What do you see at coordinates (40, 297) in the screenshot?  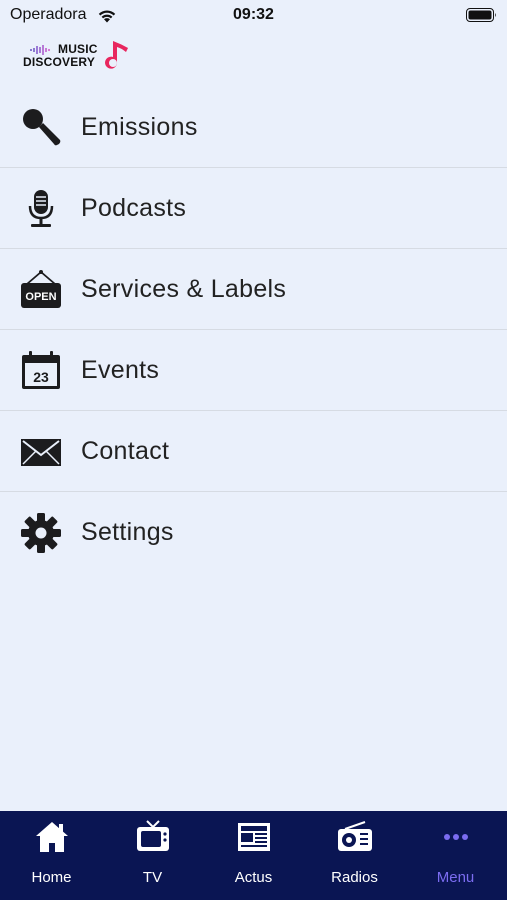 I see `open-sign-text: OPEN` at bounding box center [40, 297].